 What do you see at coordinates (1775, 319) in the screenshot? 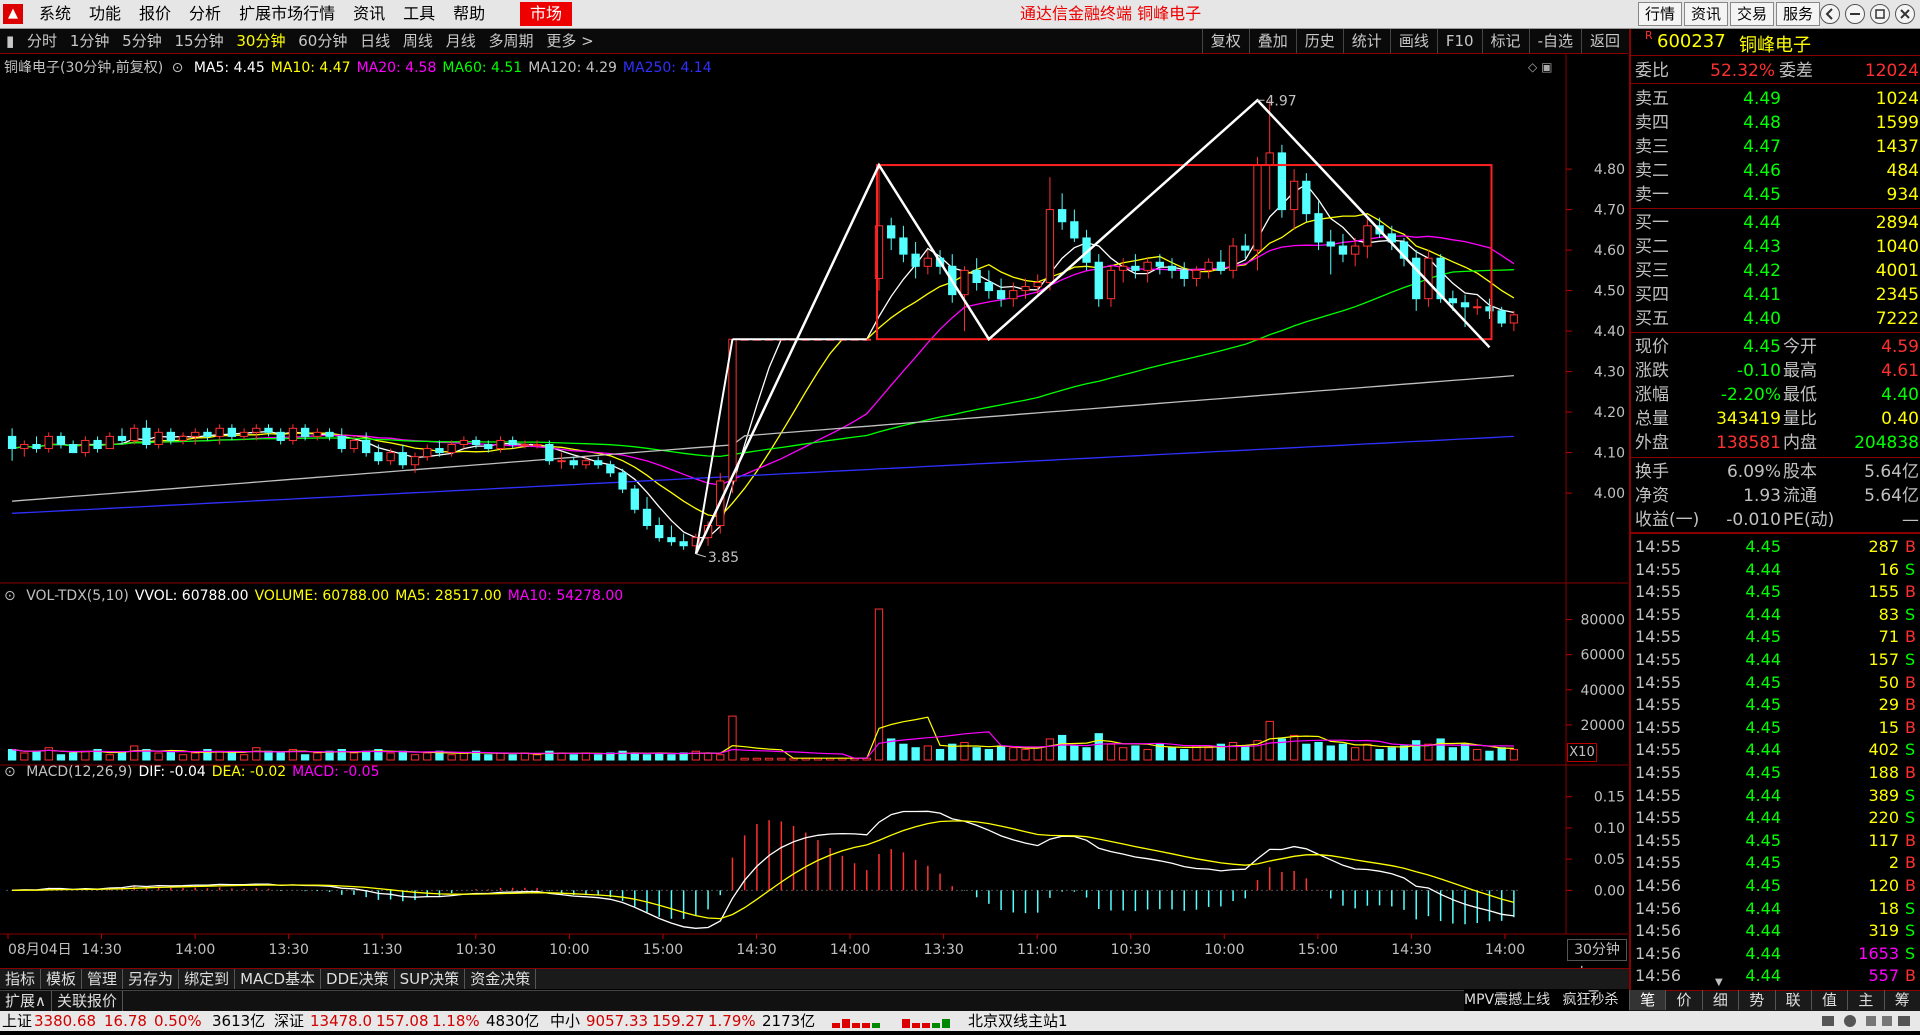
I see `bid-row-5: 买五 4.40 7222` at bounding box center [1775, 319].